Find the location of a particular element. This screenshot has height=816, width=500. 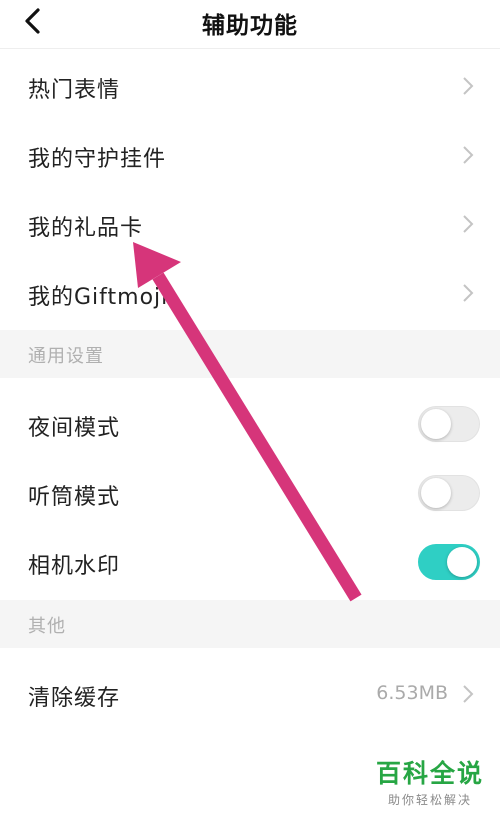

setting-label: 夜间模式 is located at coordinates (74, 428).